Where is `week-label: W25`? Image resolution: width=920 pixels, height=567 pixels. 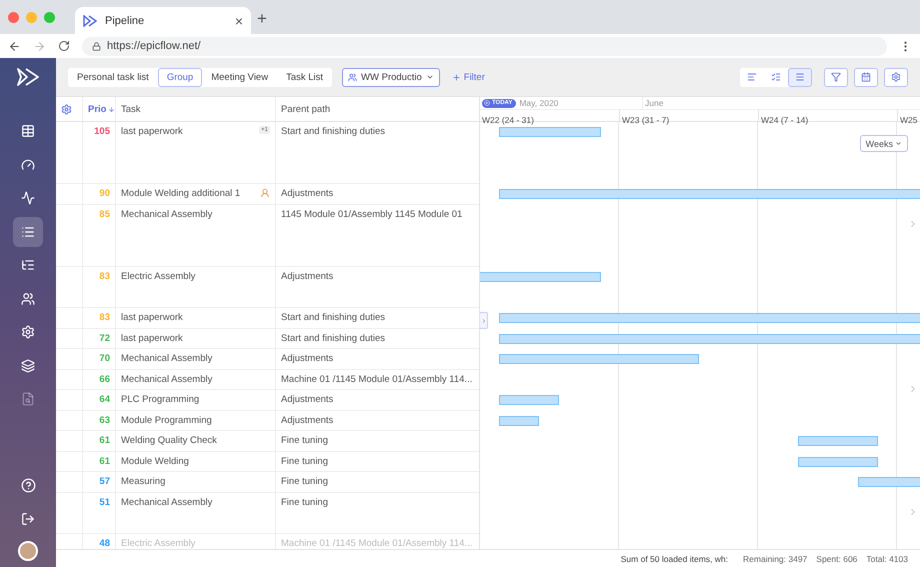 week-label: W25 is located at coordinates (909, 120).